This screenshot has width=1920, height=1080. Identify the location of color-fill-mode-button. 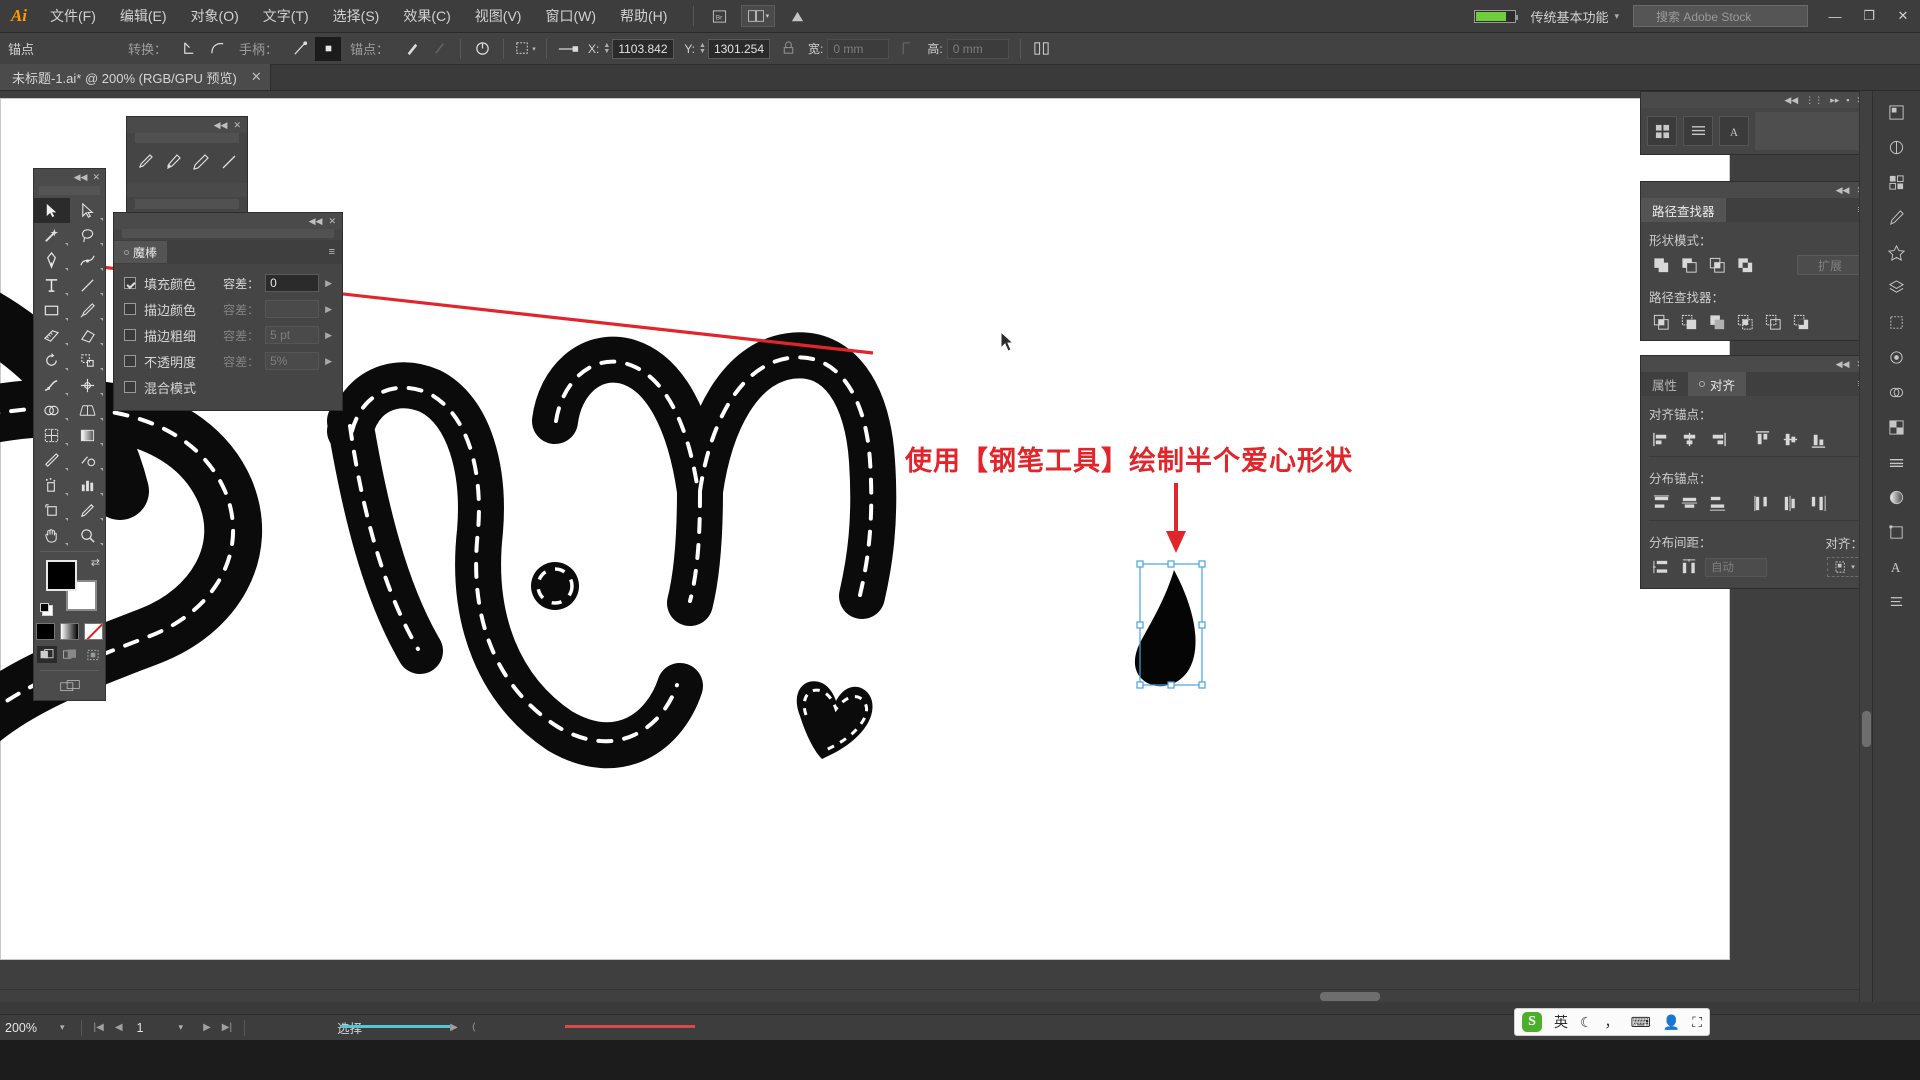
(45, 631).